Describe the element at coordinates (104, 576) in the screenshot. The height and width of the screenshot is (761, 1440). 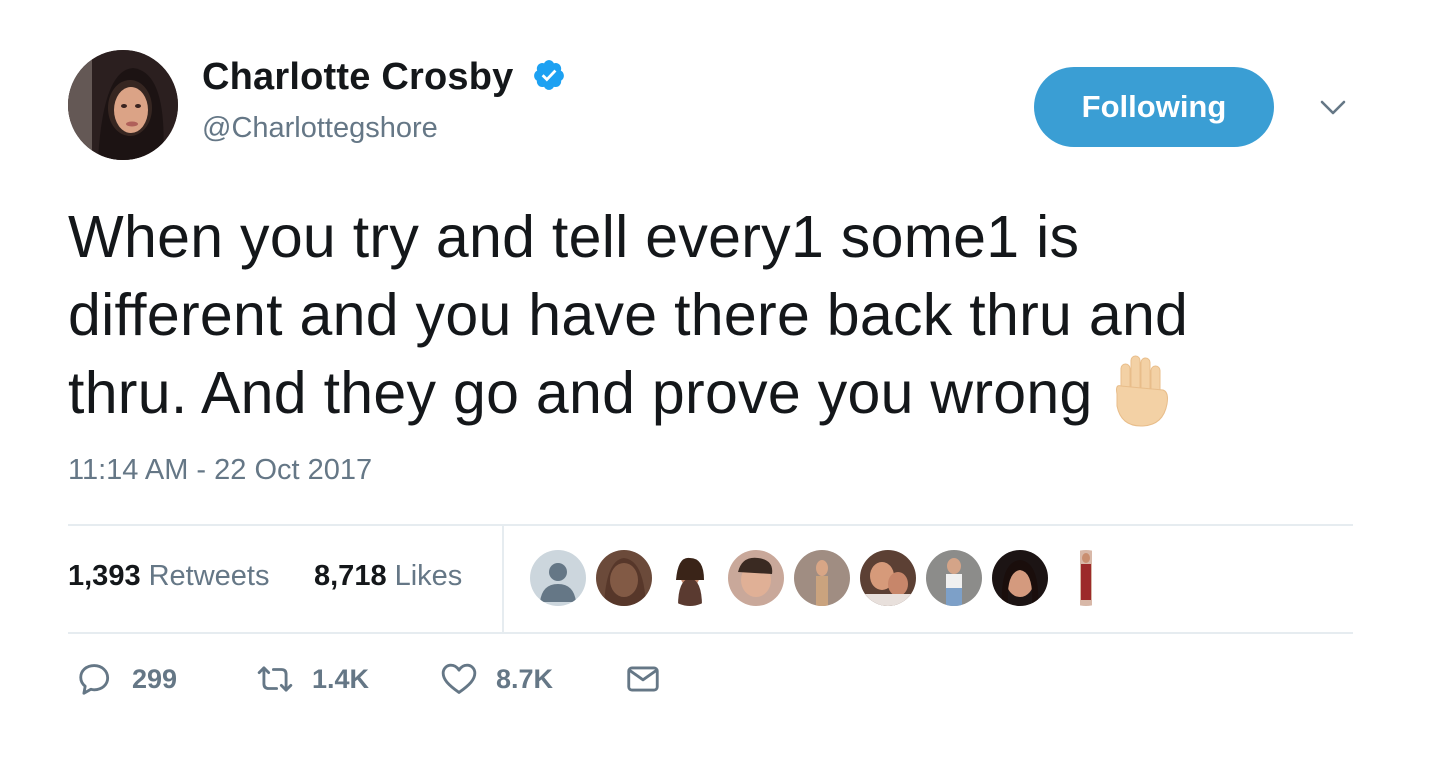
I see `retweets-count: 1,393` at that location.